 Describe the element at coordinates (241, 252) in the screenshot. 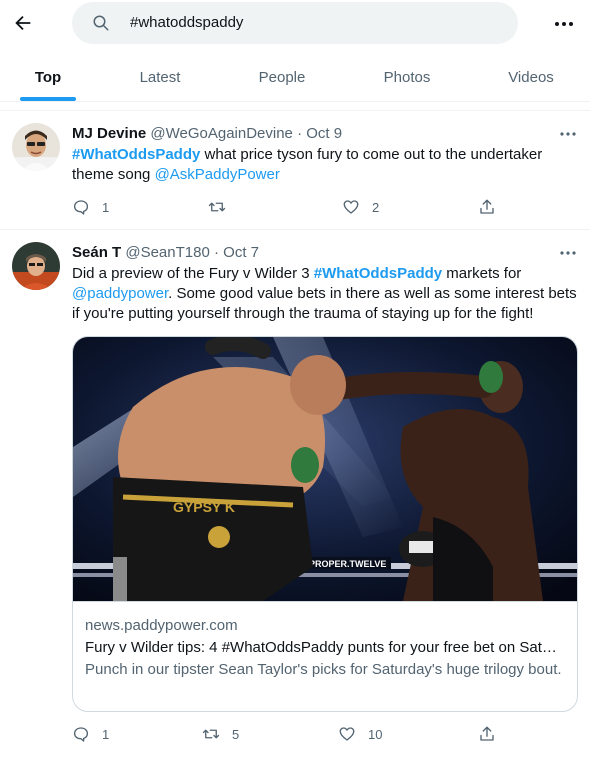

I see `timestamp: Oct 7` at that location.